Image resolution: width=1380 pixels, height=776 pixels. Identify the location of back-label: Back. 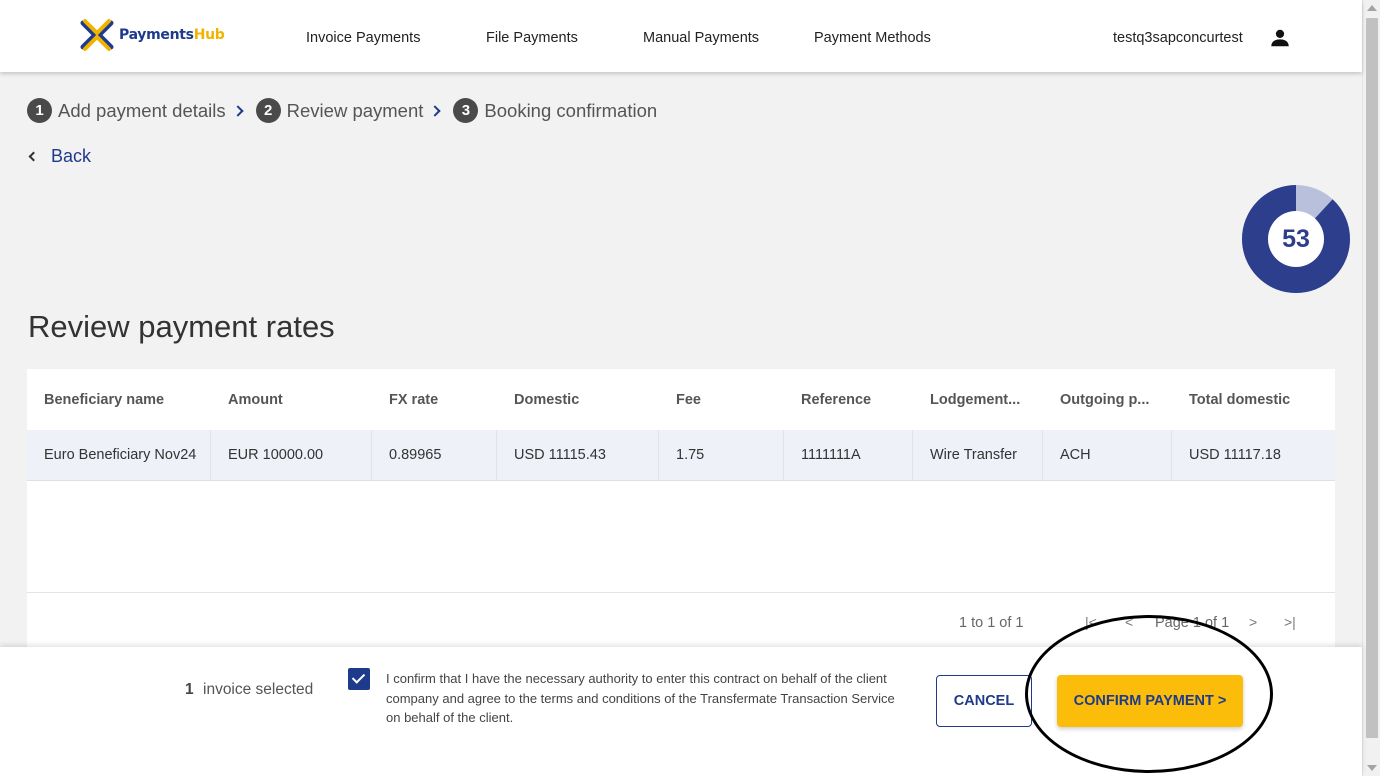
(71, 156).